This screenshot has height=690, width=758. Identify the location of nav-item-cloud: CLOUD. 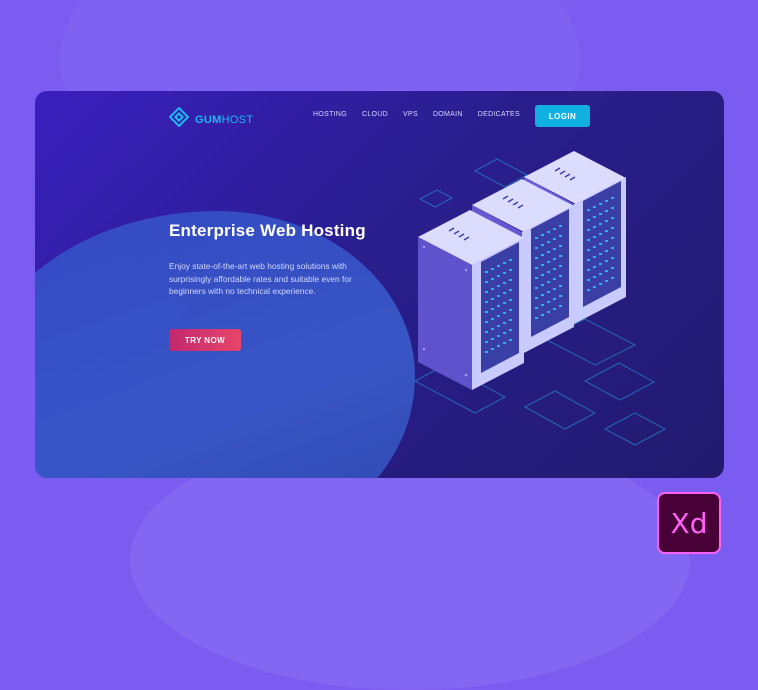
(375, 114).